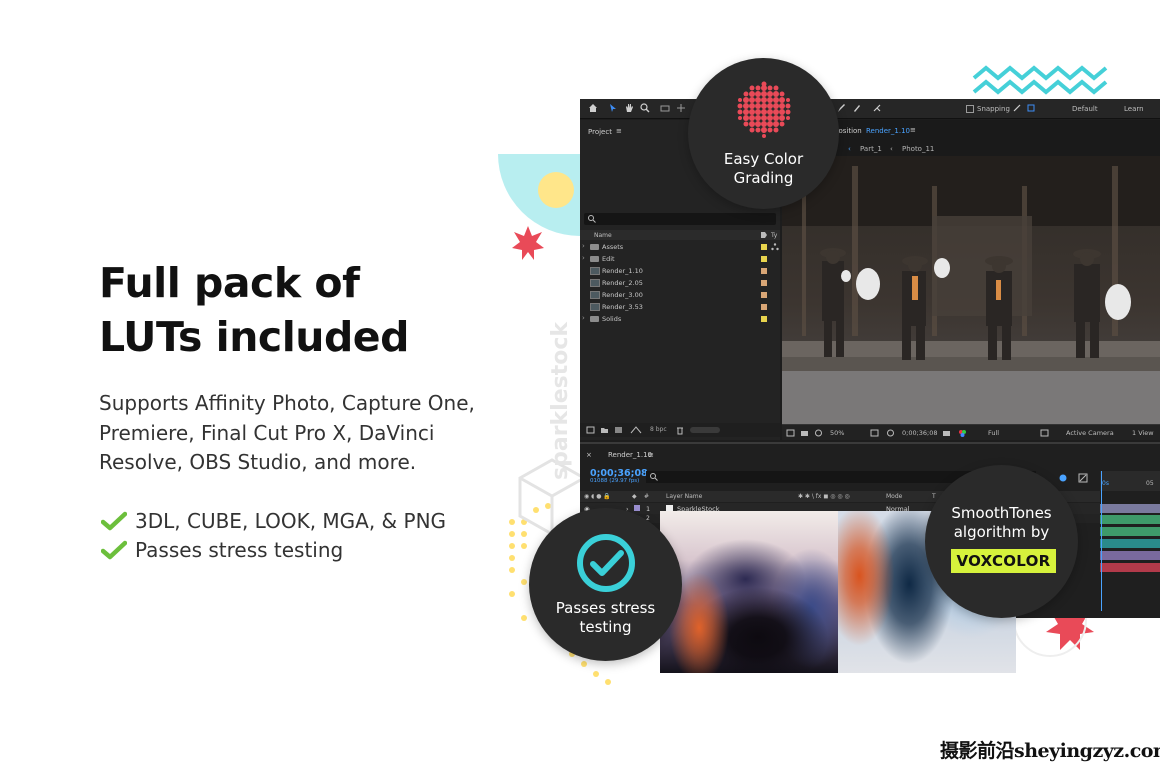  I want to click on snap-options-icon, so click(1031, 108).